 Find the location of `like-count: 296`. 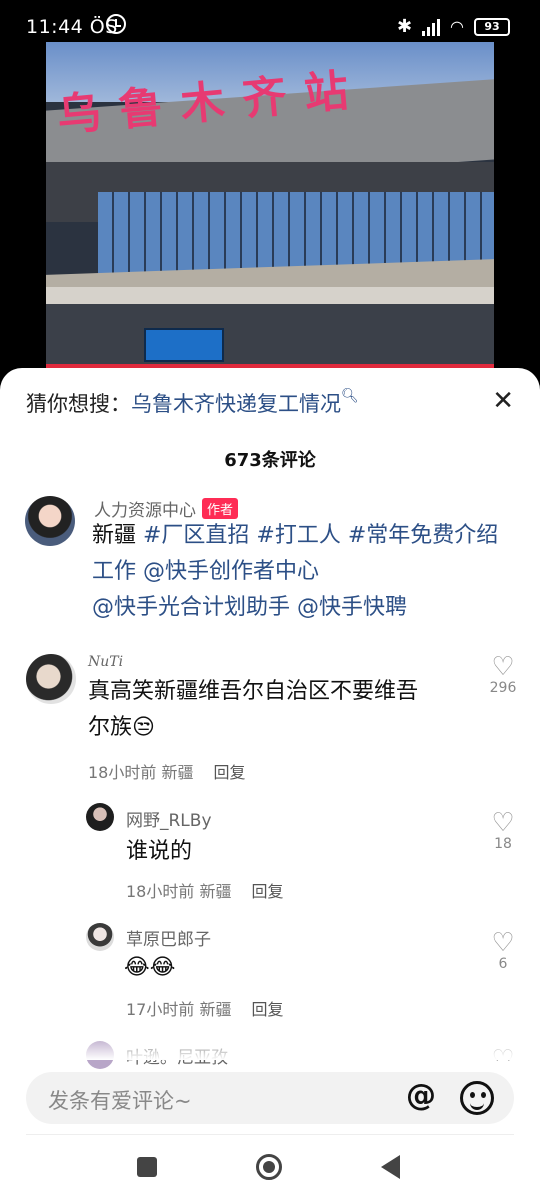

like-count: 296 is located at coordinates (503, 688).